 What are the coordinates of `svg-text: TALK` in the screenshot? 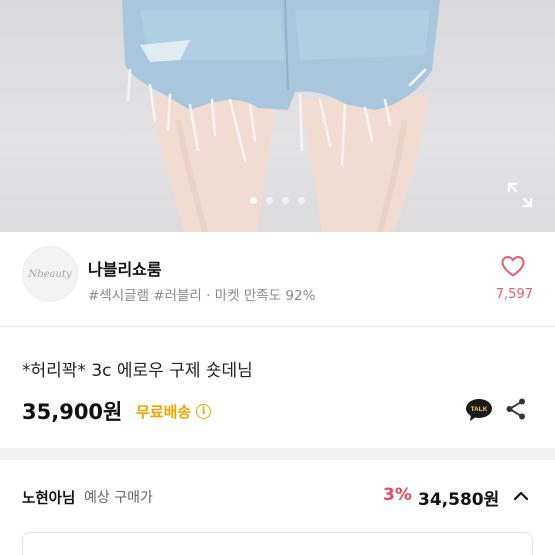 It's located at (479, 409).